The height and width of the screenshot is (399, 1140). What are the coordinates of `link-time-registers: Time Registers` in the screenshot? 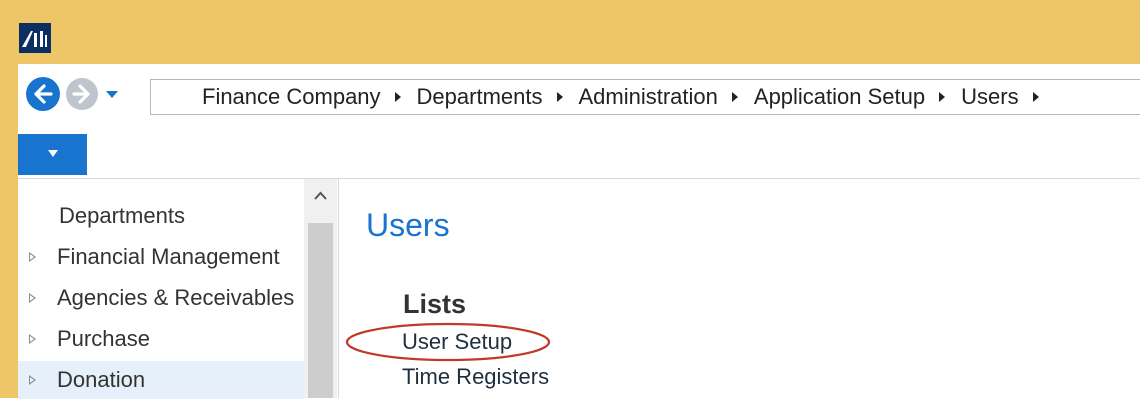 It's located at (475, 377).